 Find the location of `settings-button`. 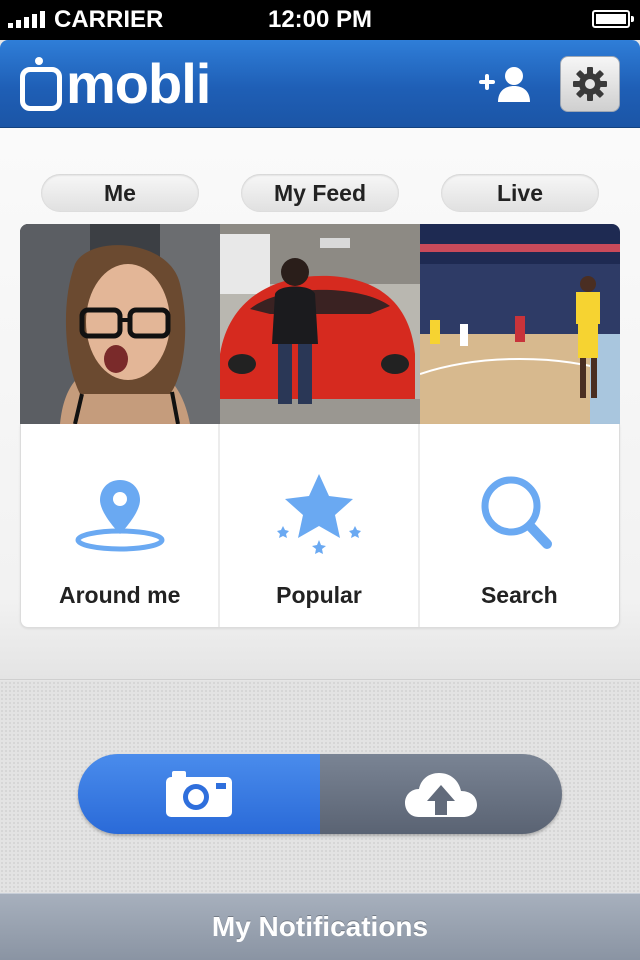

settings-button is located at coordinates (590, 84).